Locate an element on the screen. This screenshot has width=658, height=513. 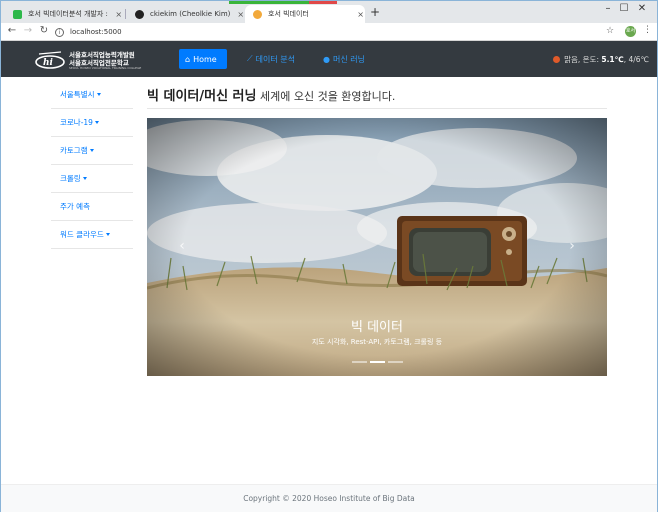
page-title-rest: 세계에 오신 것을 환영합니다. is located at coordinates (326, 96).